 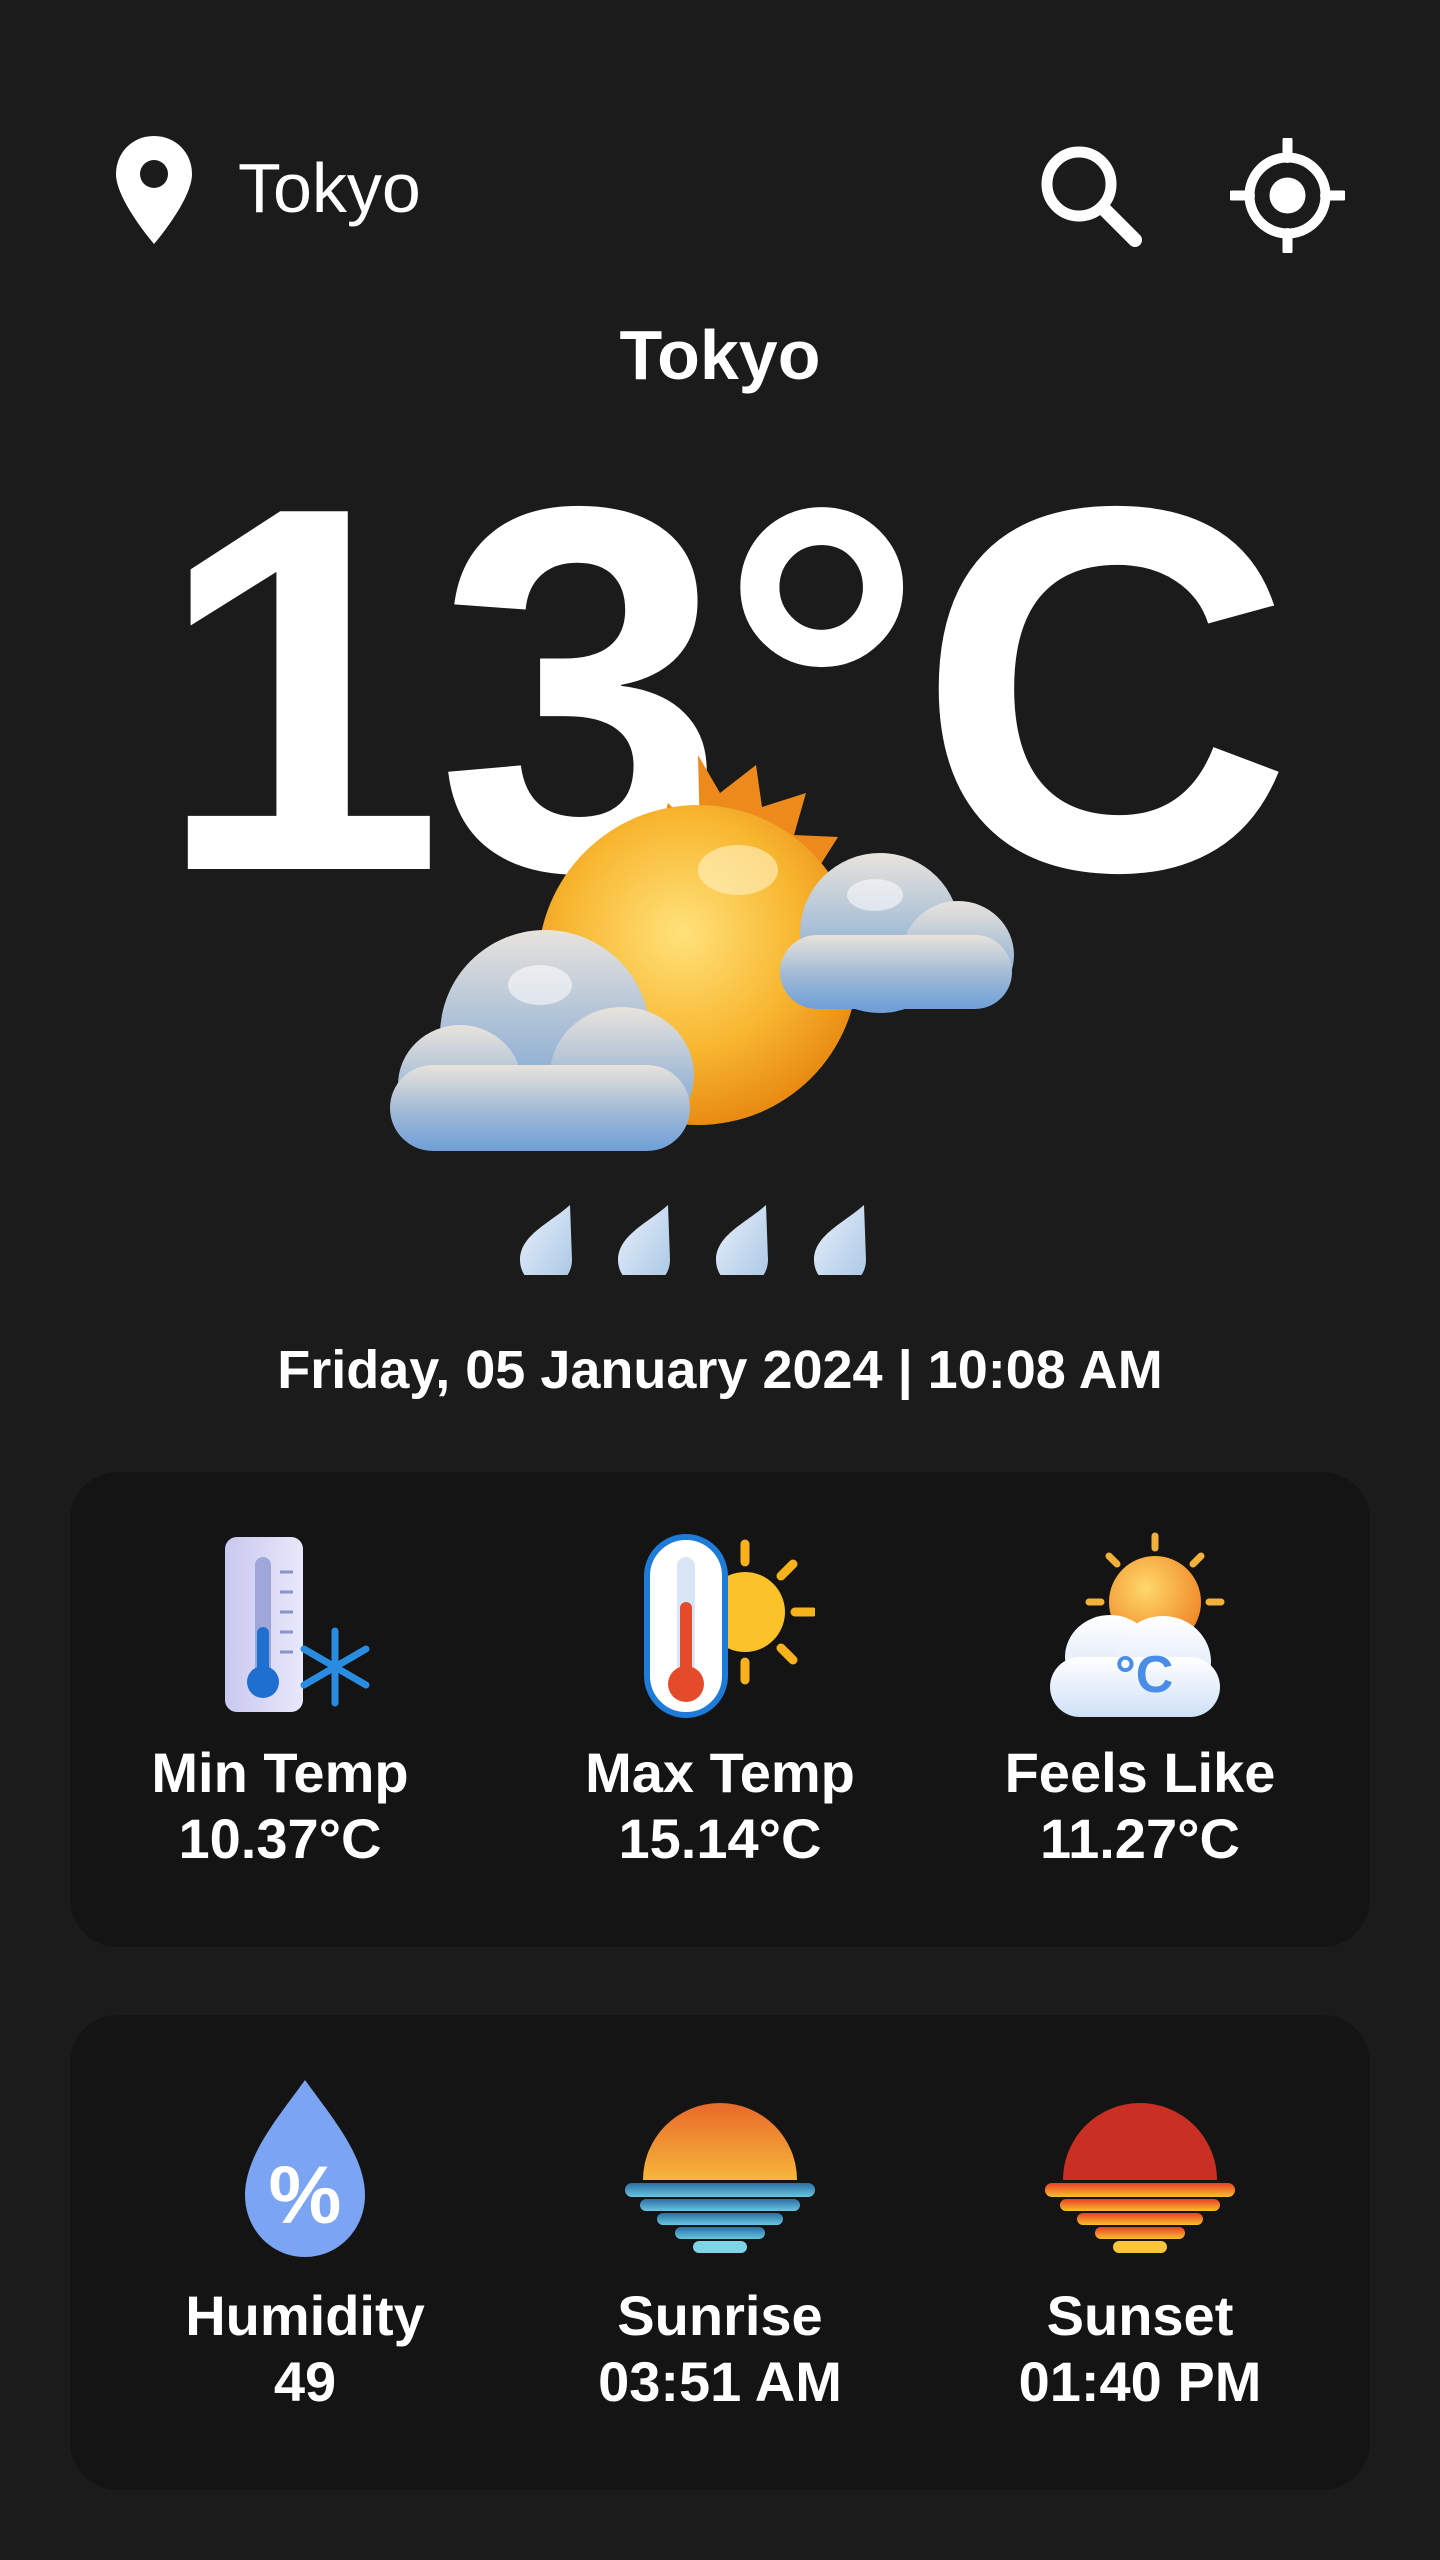 What do you see at coordinates (720, 1370) in the screenshot?
I see `date-time: Friday, 05 January 2024 | 10:08 AM` at bounding box center [720, 1370].